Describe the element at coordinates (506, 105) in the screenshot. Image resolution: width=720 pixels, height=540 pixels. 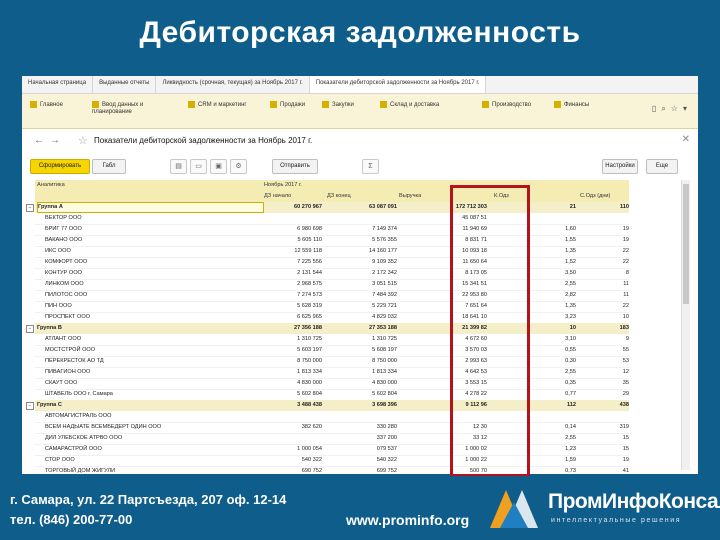
I see `section-production: Производство` at that location.